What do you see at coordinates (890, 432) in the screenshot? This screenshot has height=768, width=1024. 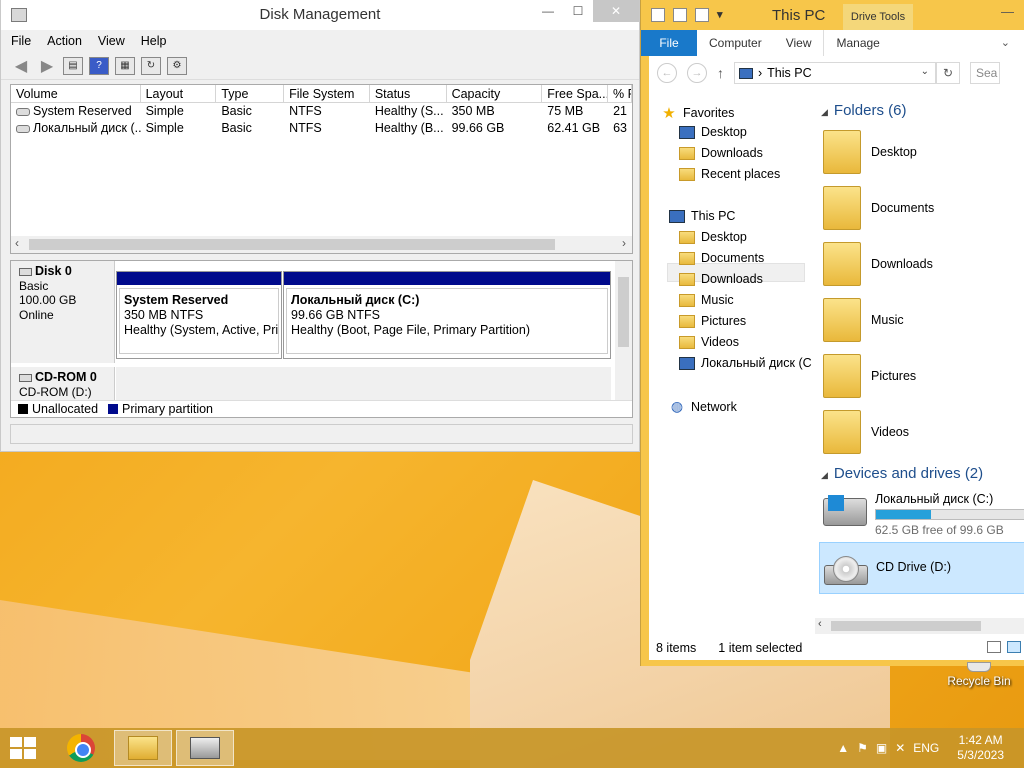 I see `folder-videos-label: Videos` at bounding box center [890, 432].